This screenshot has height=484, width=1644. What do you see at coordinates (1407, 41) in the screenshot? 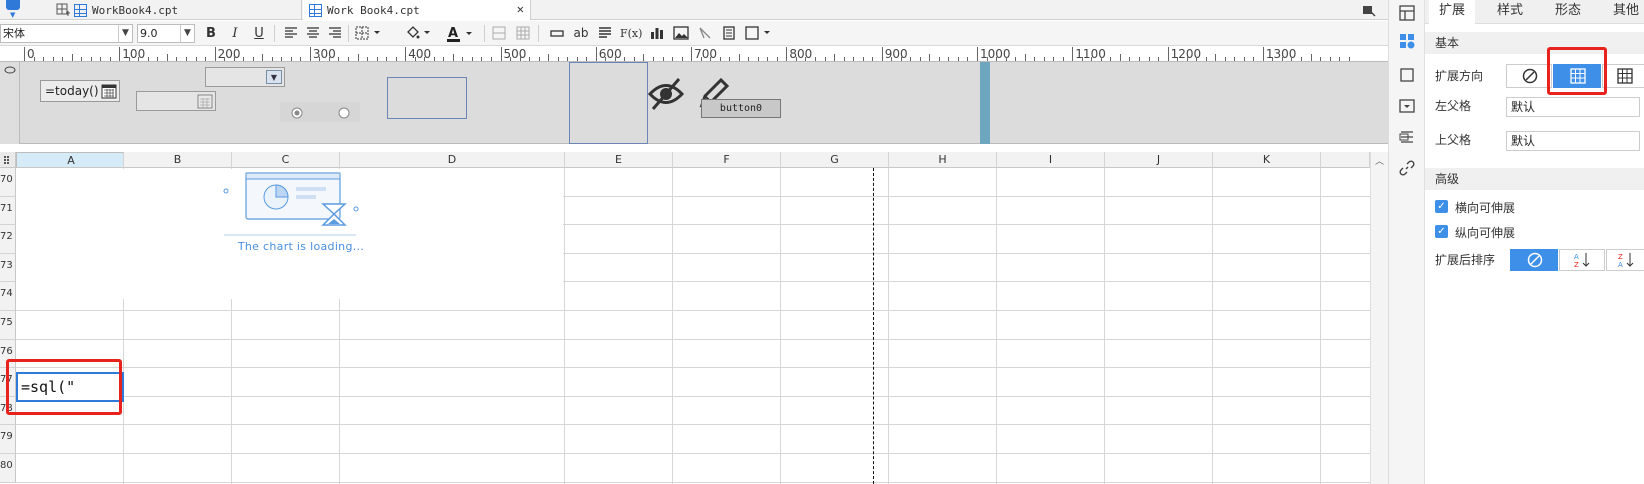
I see `cell-attribute-icon` at bounding box center [1407, 41].